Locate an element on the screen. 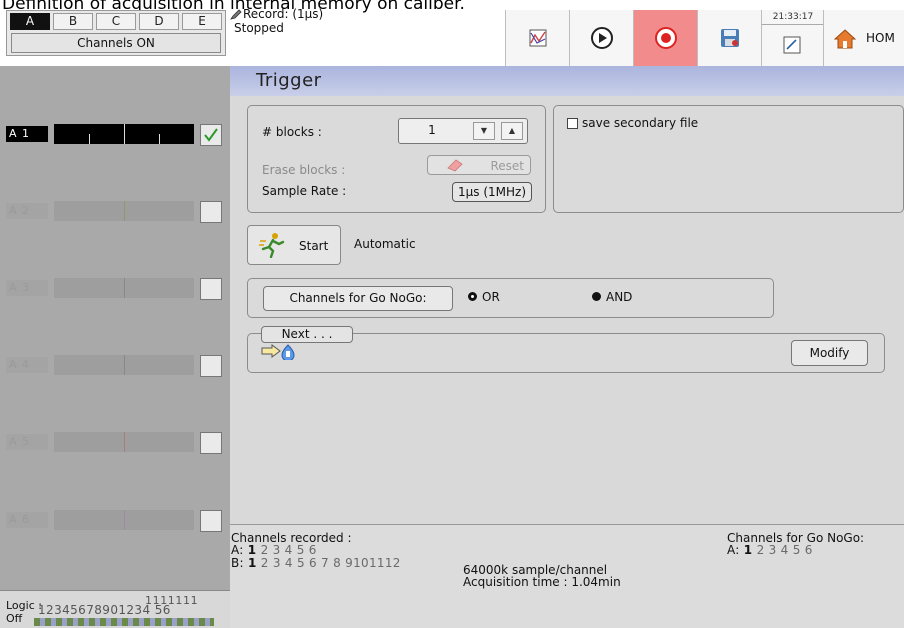 Image resolution: width=904 pixels, height=628 pixels. channel-row-a6: A 6 is located at coordinates (116, 521).